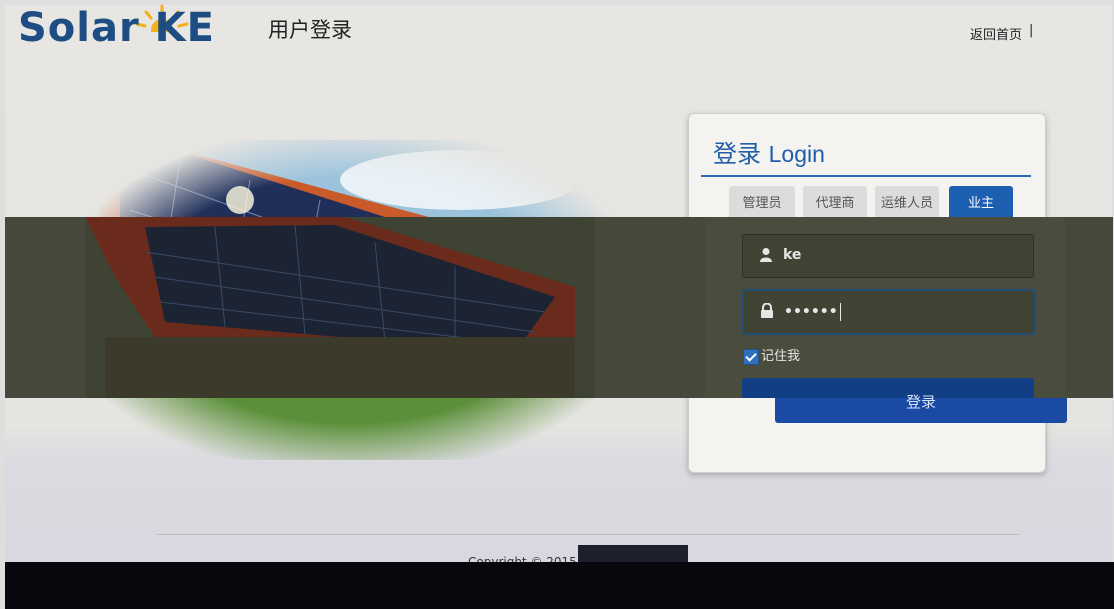  Describe the element at coordinates (310, 30) in the screenshot. I see `page-title: 用户登录` at that location.